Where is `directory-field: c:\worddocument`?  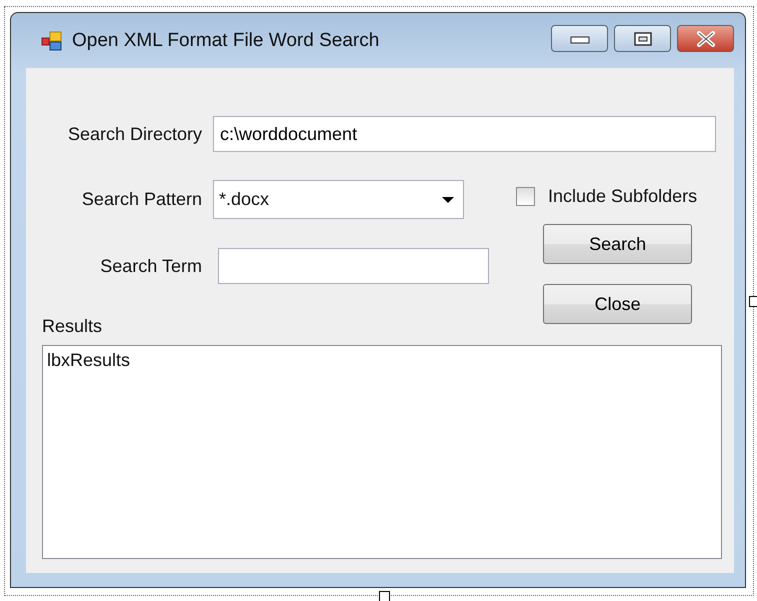
directory-field: c:\worddocument is located at coordinates (464, 134).